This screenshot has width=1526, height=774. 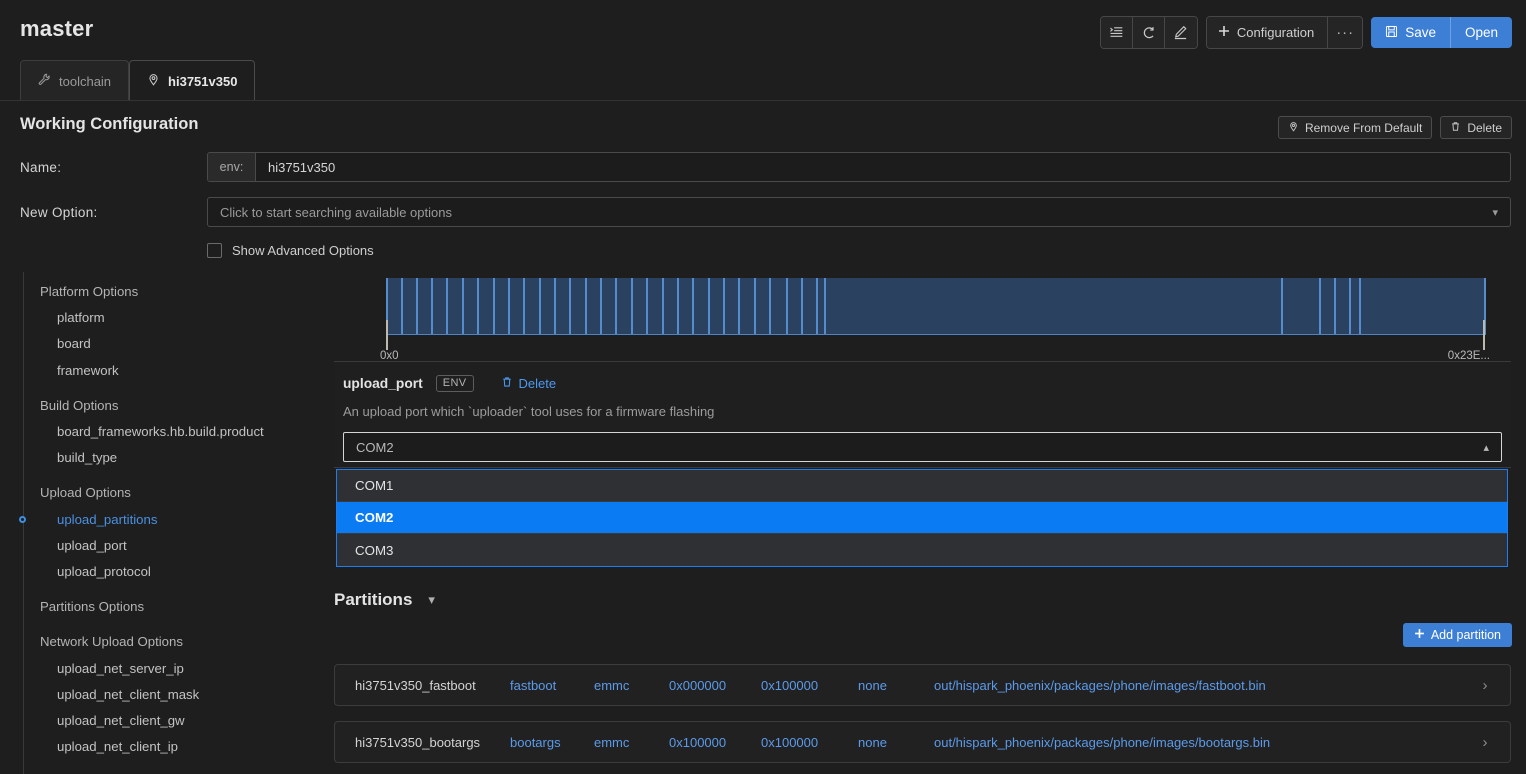 I want to click on tree-item-platform: platform, so click(x=81, y=317).